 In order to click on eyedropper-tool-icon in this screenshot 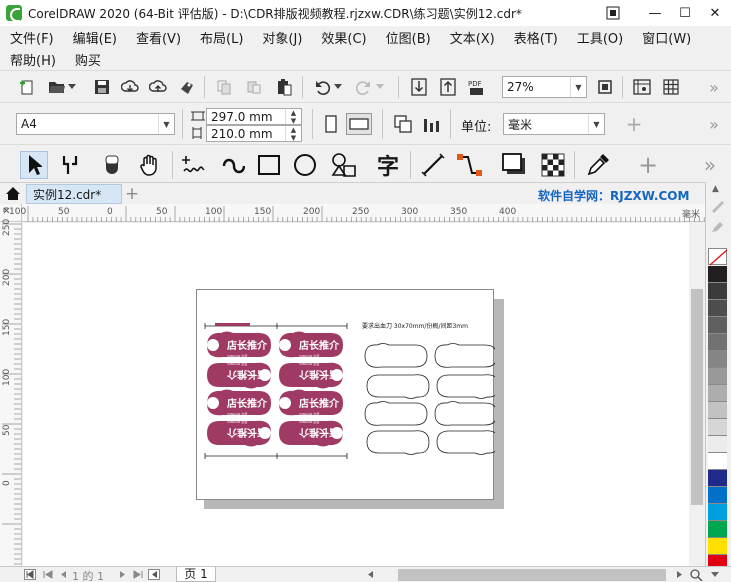, I will do `click(598, 165)`.